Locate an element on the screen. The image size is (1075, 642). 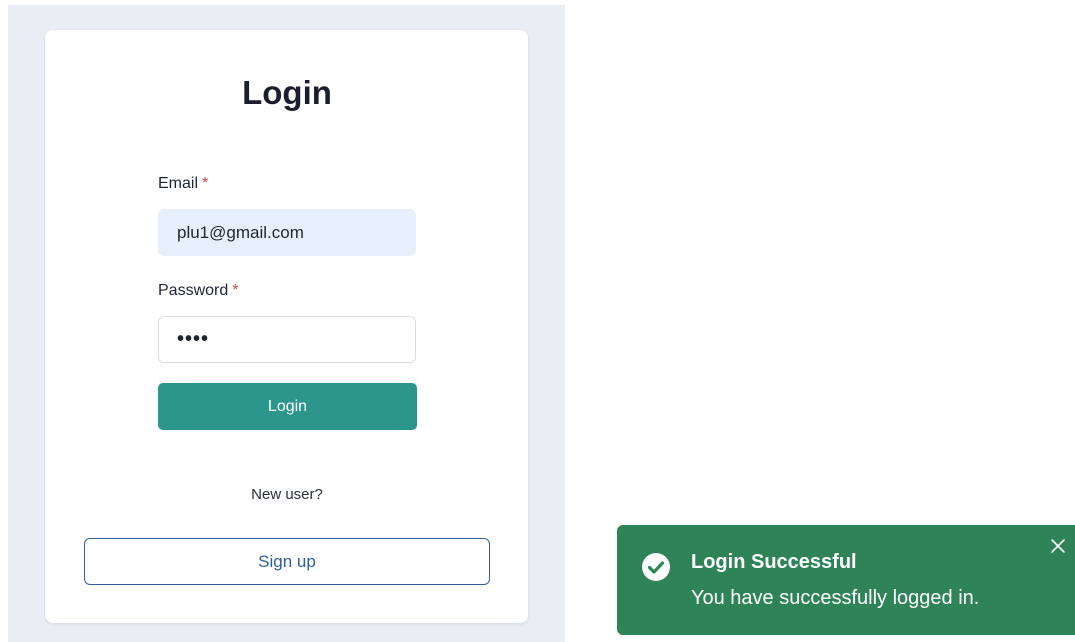
signup-button-label: Sign up is located at coordinates (287, 561).